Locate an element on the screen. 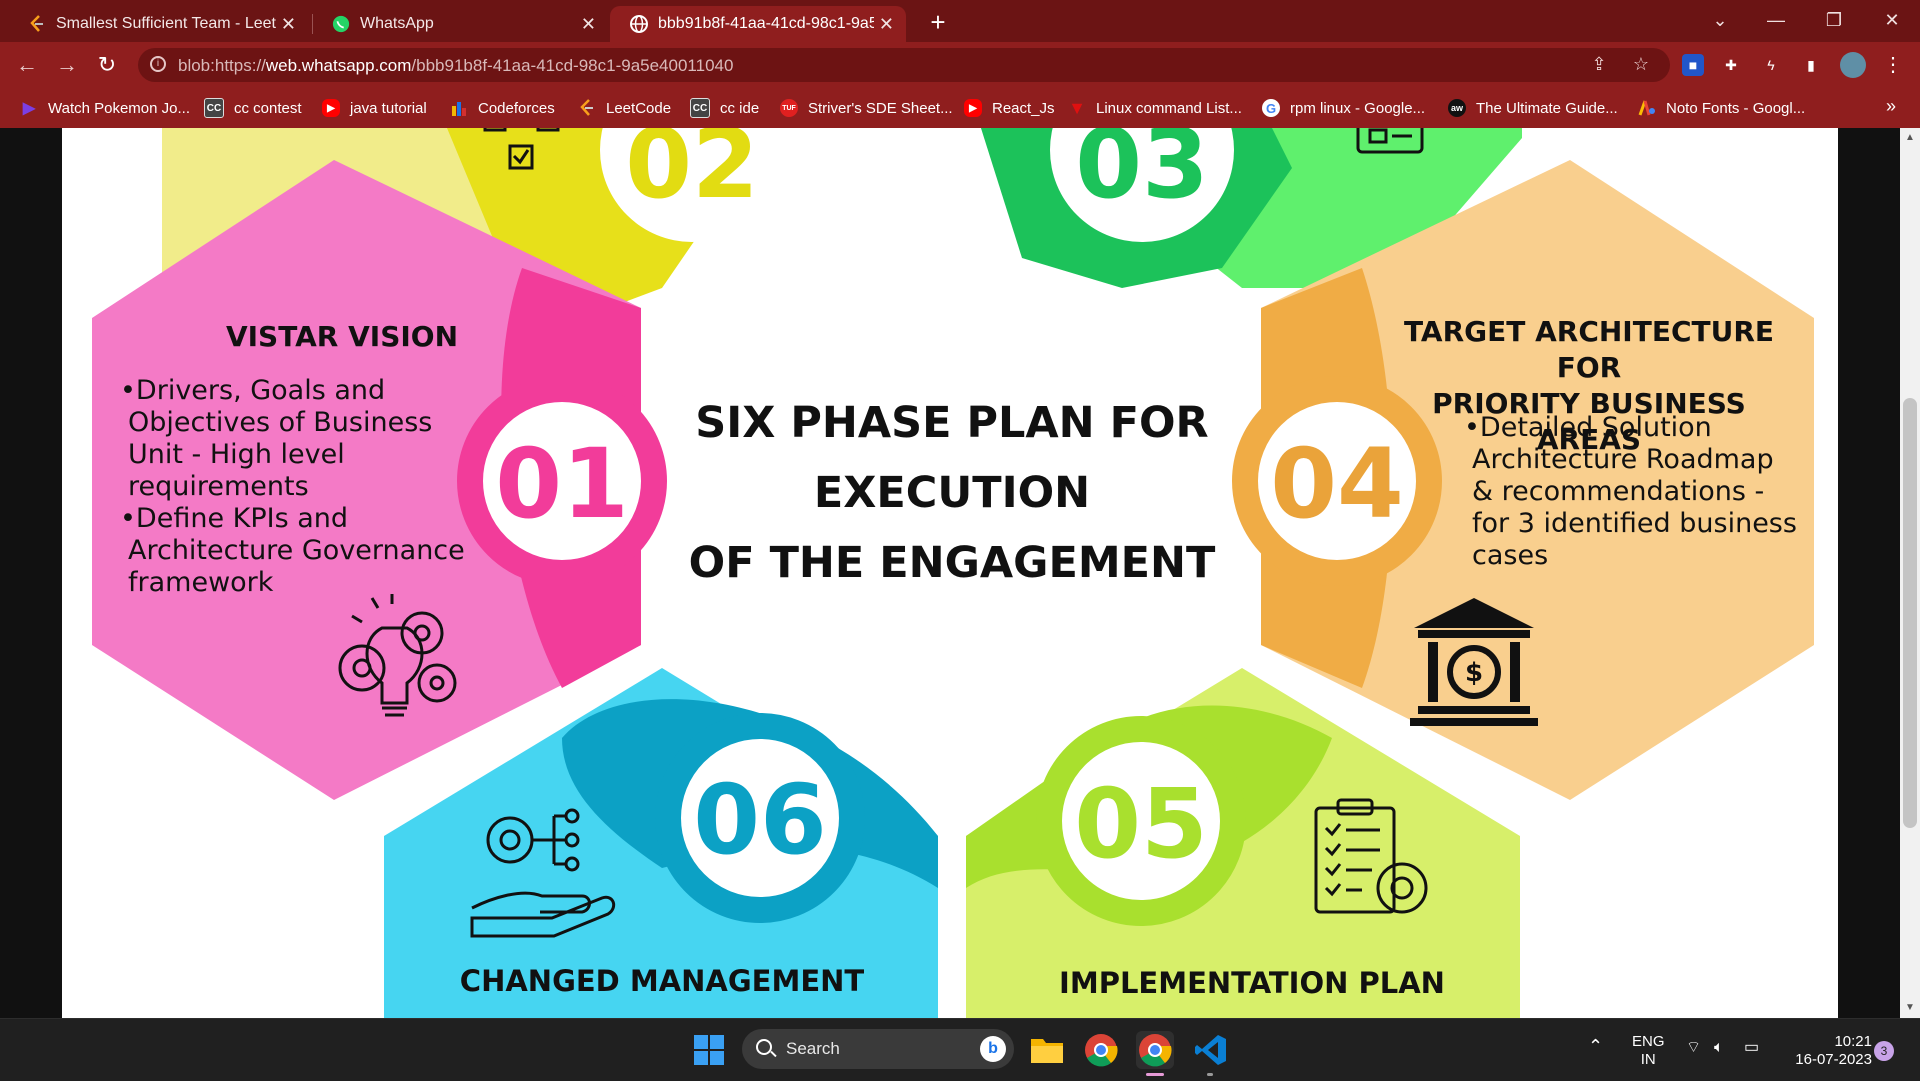  url-prefix: blob:https:// is located at coordinates (222, 65).